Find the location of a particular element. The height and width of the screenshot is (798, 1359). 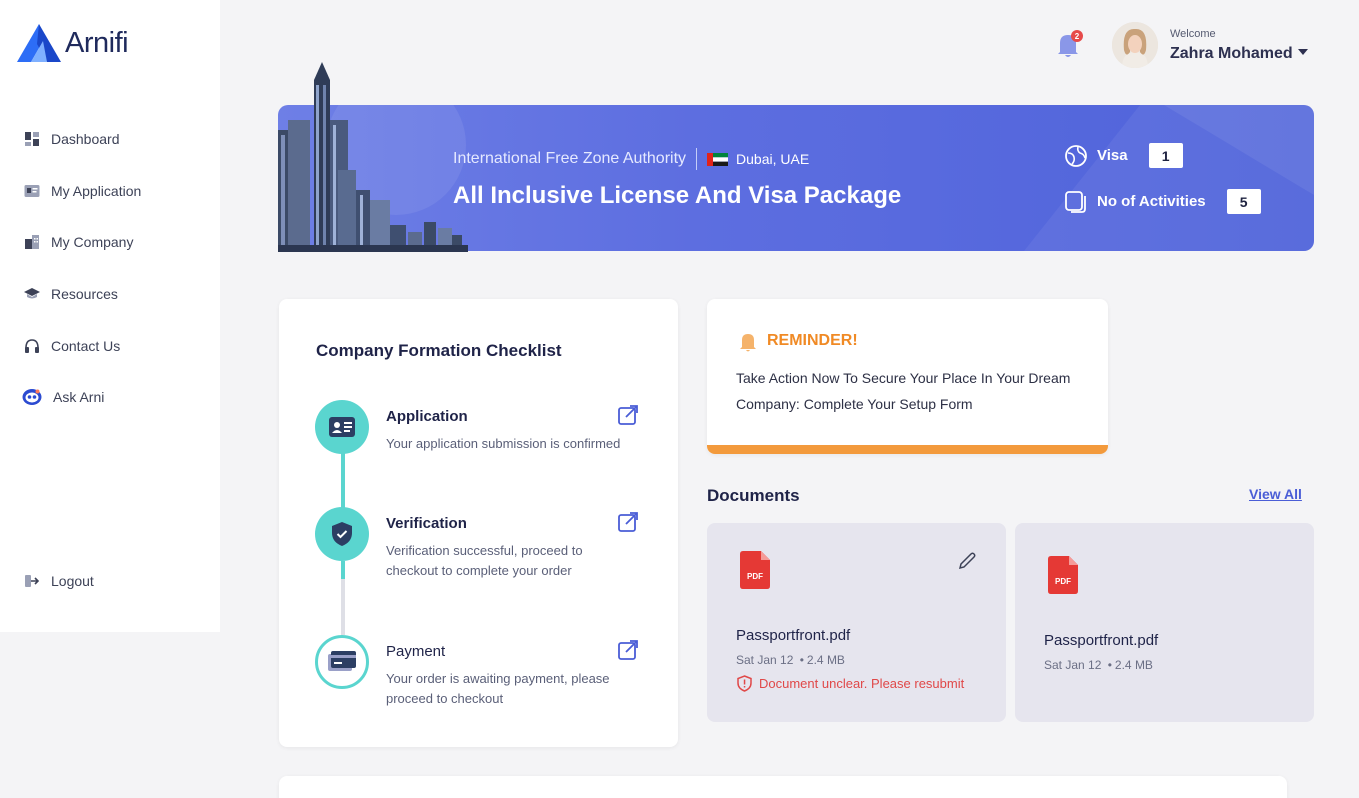

headphones-icon is located at coordinates (32, 346).